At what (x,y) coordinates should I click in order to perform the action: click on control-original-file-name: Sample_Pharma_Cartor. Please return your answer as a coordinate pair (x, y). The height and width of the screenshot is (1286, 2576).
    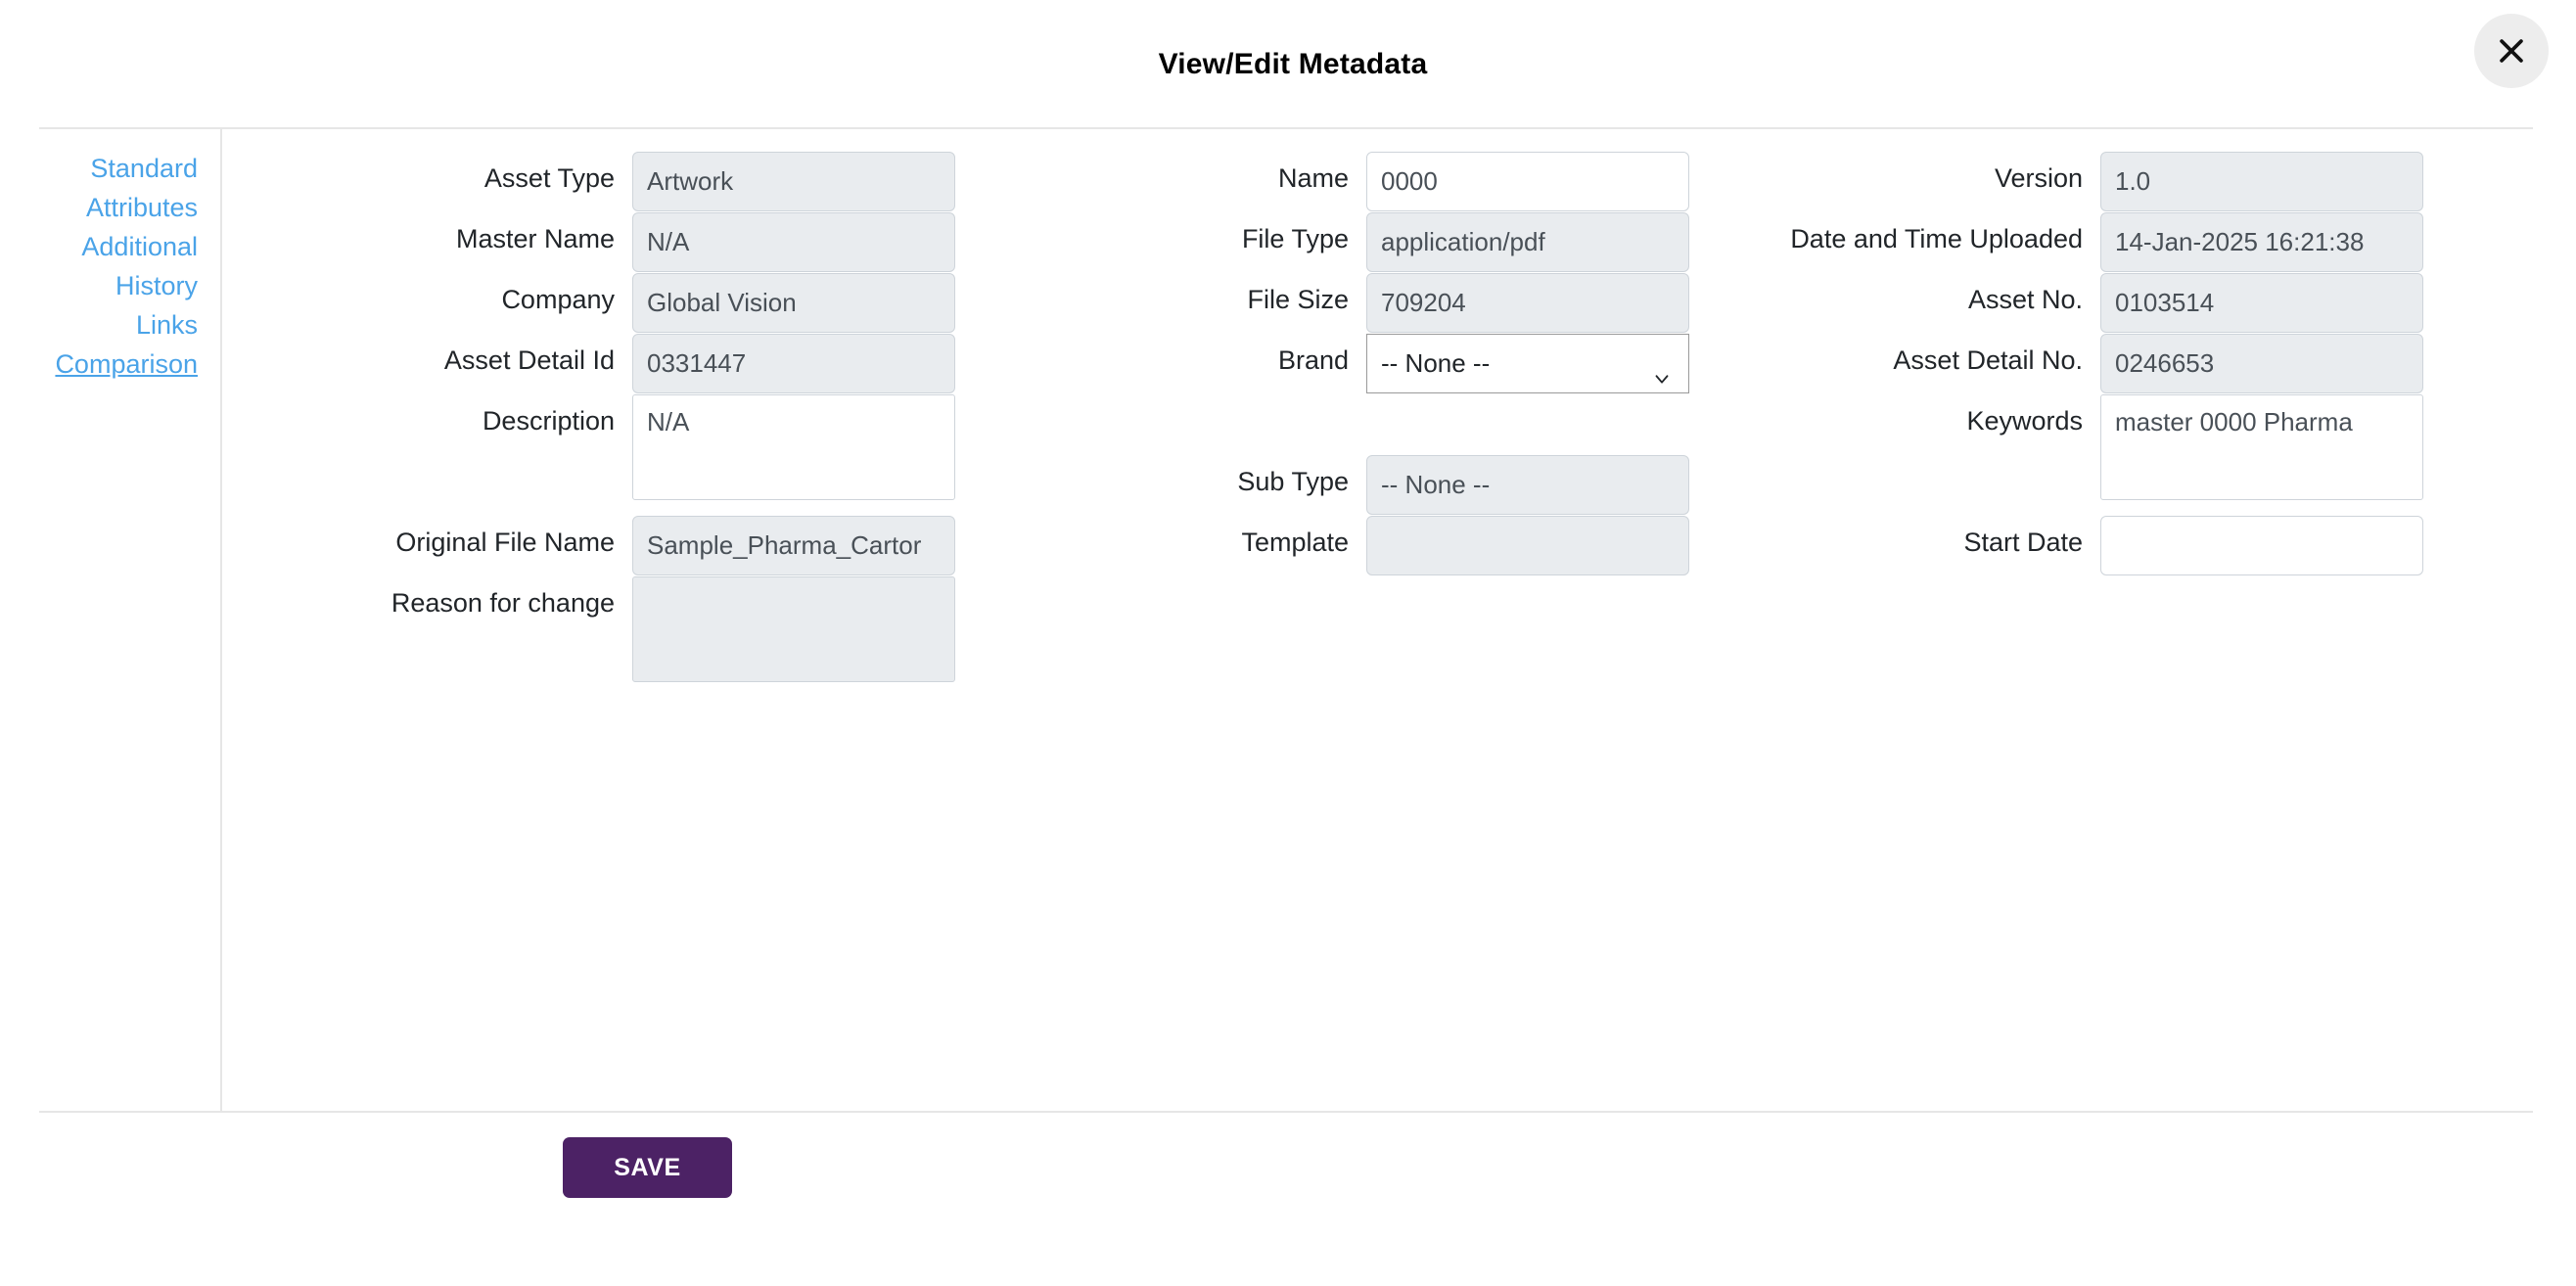
    Looking at the image, I should click on (794, 545).